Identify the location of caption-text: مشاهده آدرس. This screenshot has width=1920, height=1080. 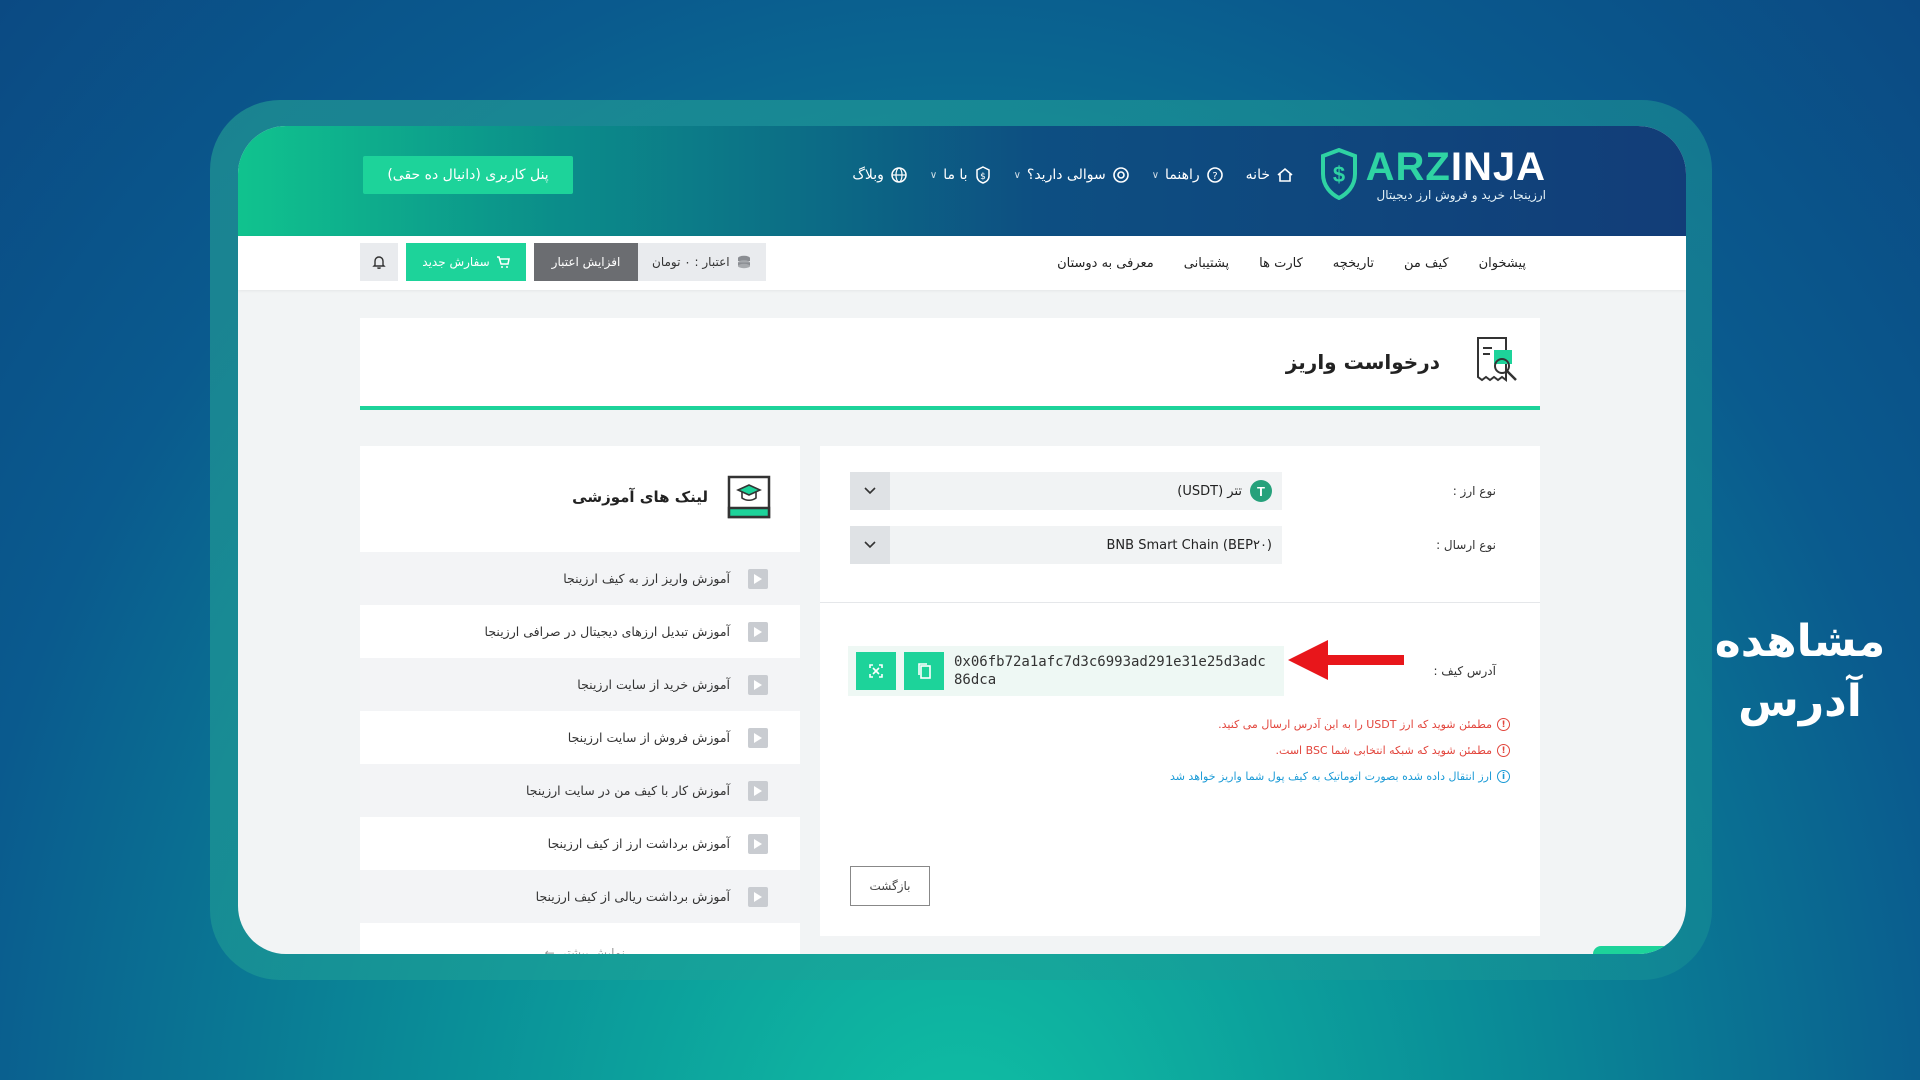
(1800, 672).